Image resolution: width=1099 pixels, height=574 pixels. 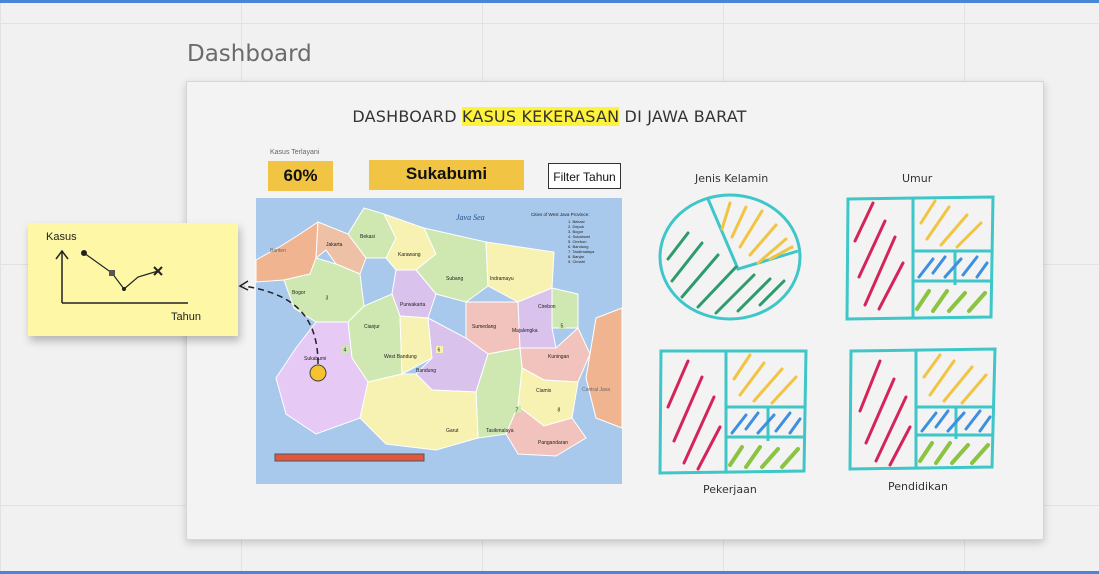 I want to click on city-number: 8, so click(x=559, y=411).